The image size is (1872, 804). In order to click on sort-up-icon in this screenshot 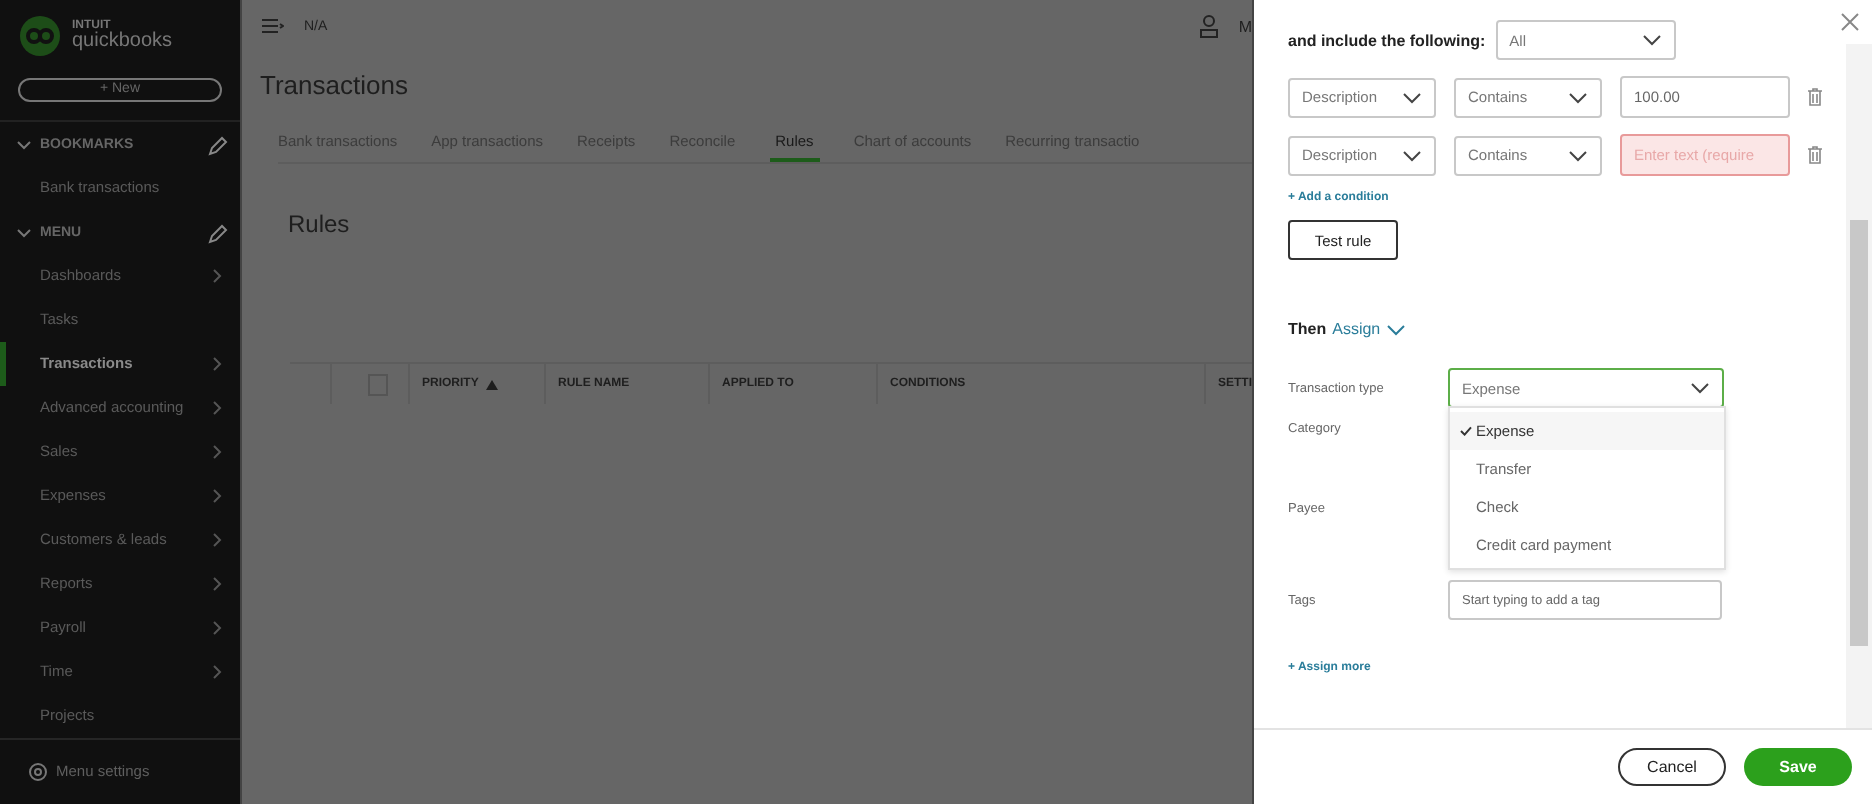, I will do `click(492, 384)`.